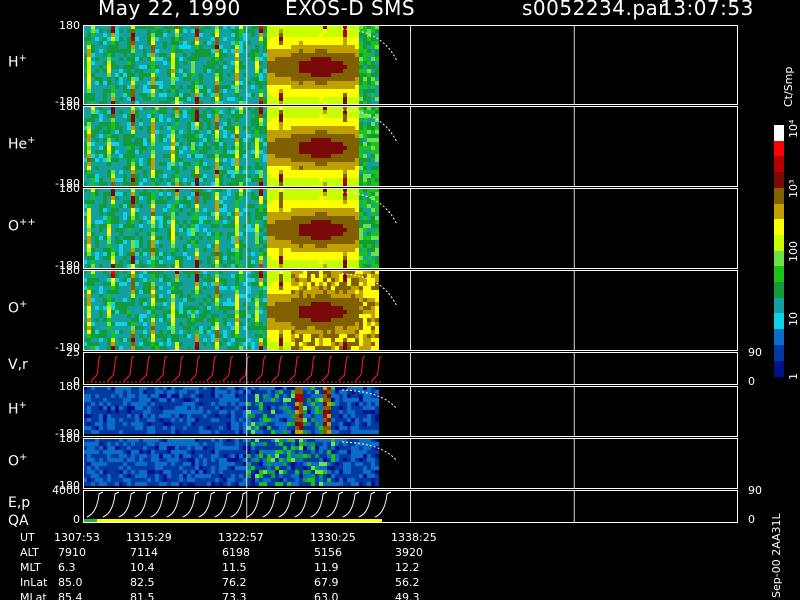  What do you see at coordinates (18, 364) in the screenshot?
I see `panel-label-4: V,r` at bounding box center [18, 364].